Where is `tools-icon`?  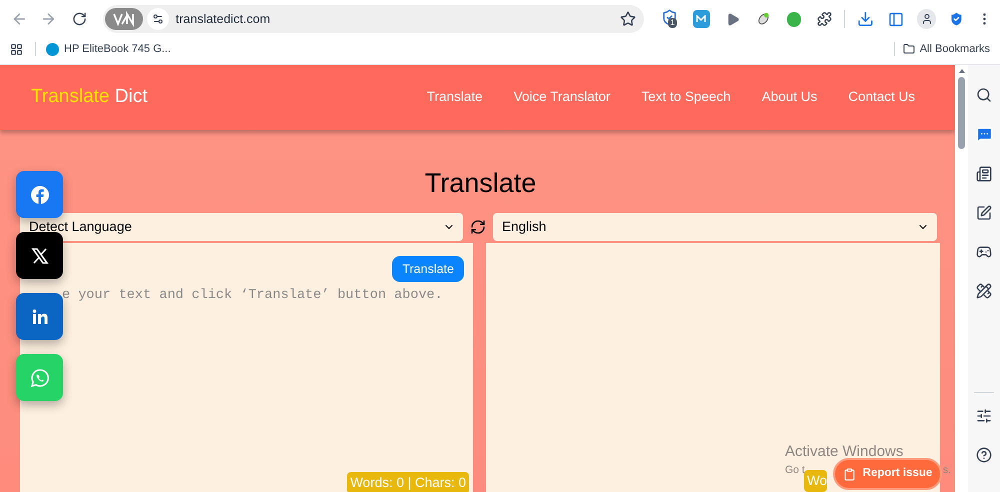 tools-icon is located at coordinates (984, 291).